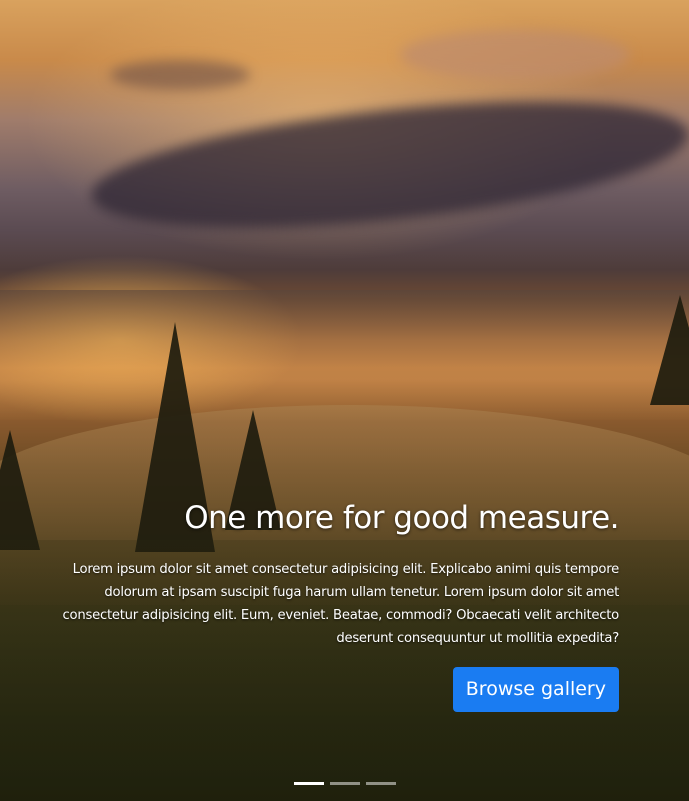 The image size is (689, 801). What do you see at coordinates (535, 689) in the screenshot?
I see `browse-gallery-button: Browse gallery` at bounding box center [535, 689].